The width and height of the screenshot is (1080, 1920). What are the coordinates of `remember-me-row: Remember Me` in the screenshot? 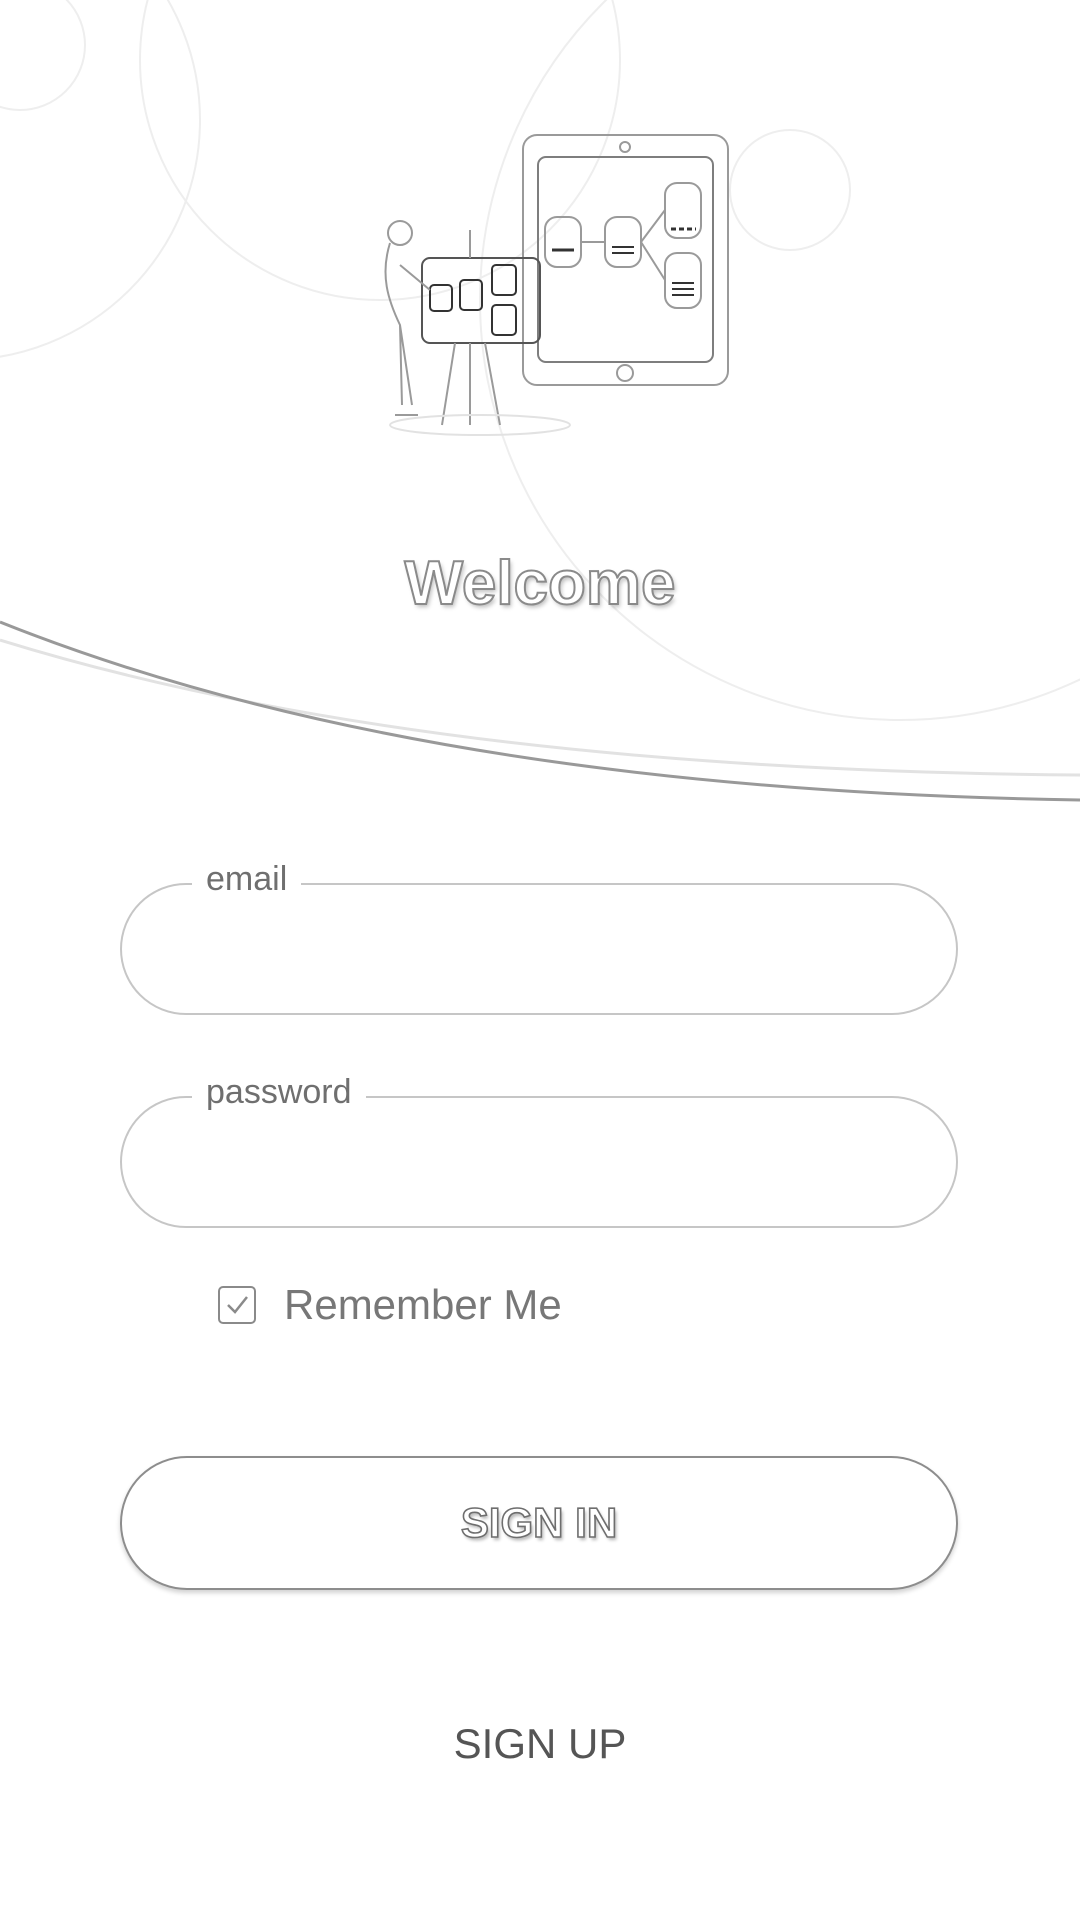 It's located at (390, 1304).